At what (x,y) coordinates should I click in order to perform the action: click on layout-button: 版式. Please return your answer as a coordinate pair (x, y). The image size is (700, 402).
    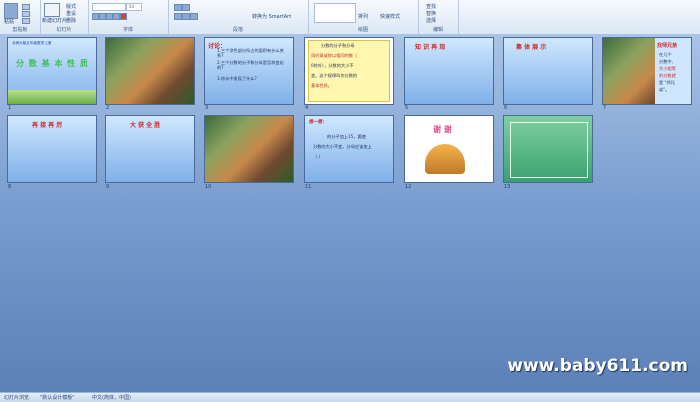
    Looking at the image, I should click on (71, 6).